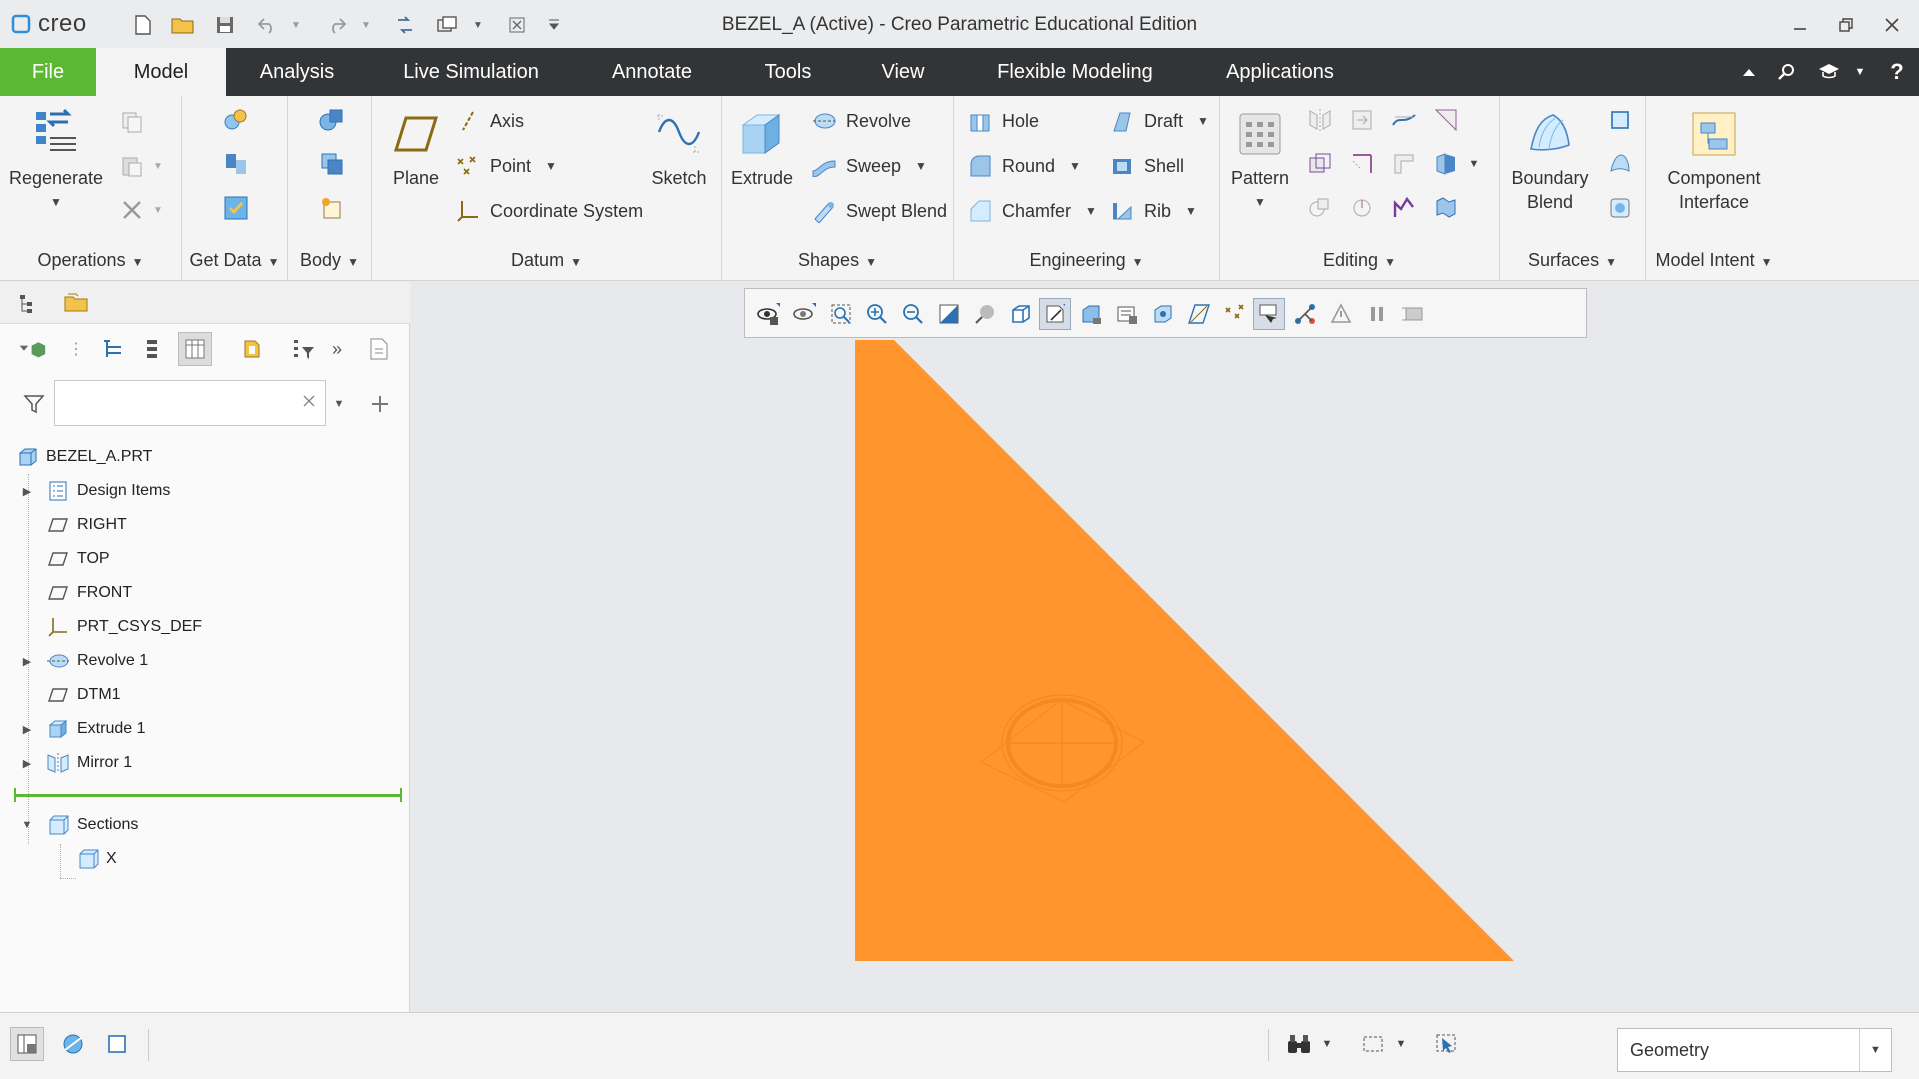 This screenshot has height=1079, width=1919. I want to click on more-tools-icon: », so click(337, 349).